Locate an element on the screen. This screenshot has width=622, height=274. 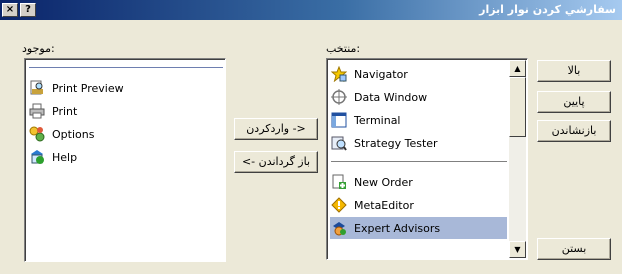
item-label: New Order is located at coordinates (383, 182).